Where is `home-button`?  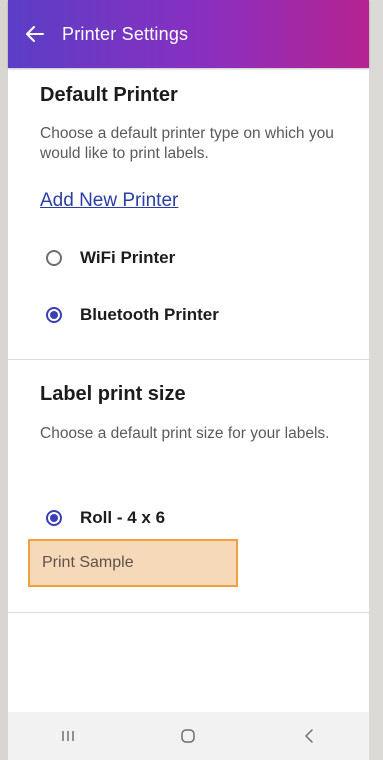
home-button is located at coordinates (188, 736).